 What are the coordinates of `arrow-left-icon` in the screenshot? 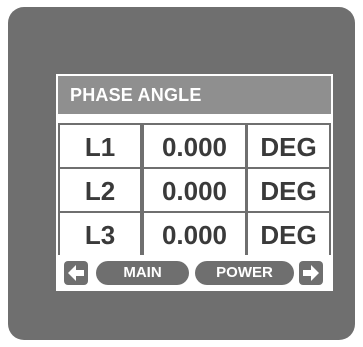 It's located at (76, 273).